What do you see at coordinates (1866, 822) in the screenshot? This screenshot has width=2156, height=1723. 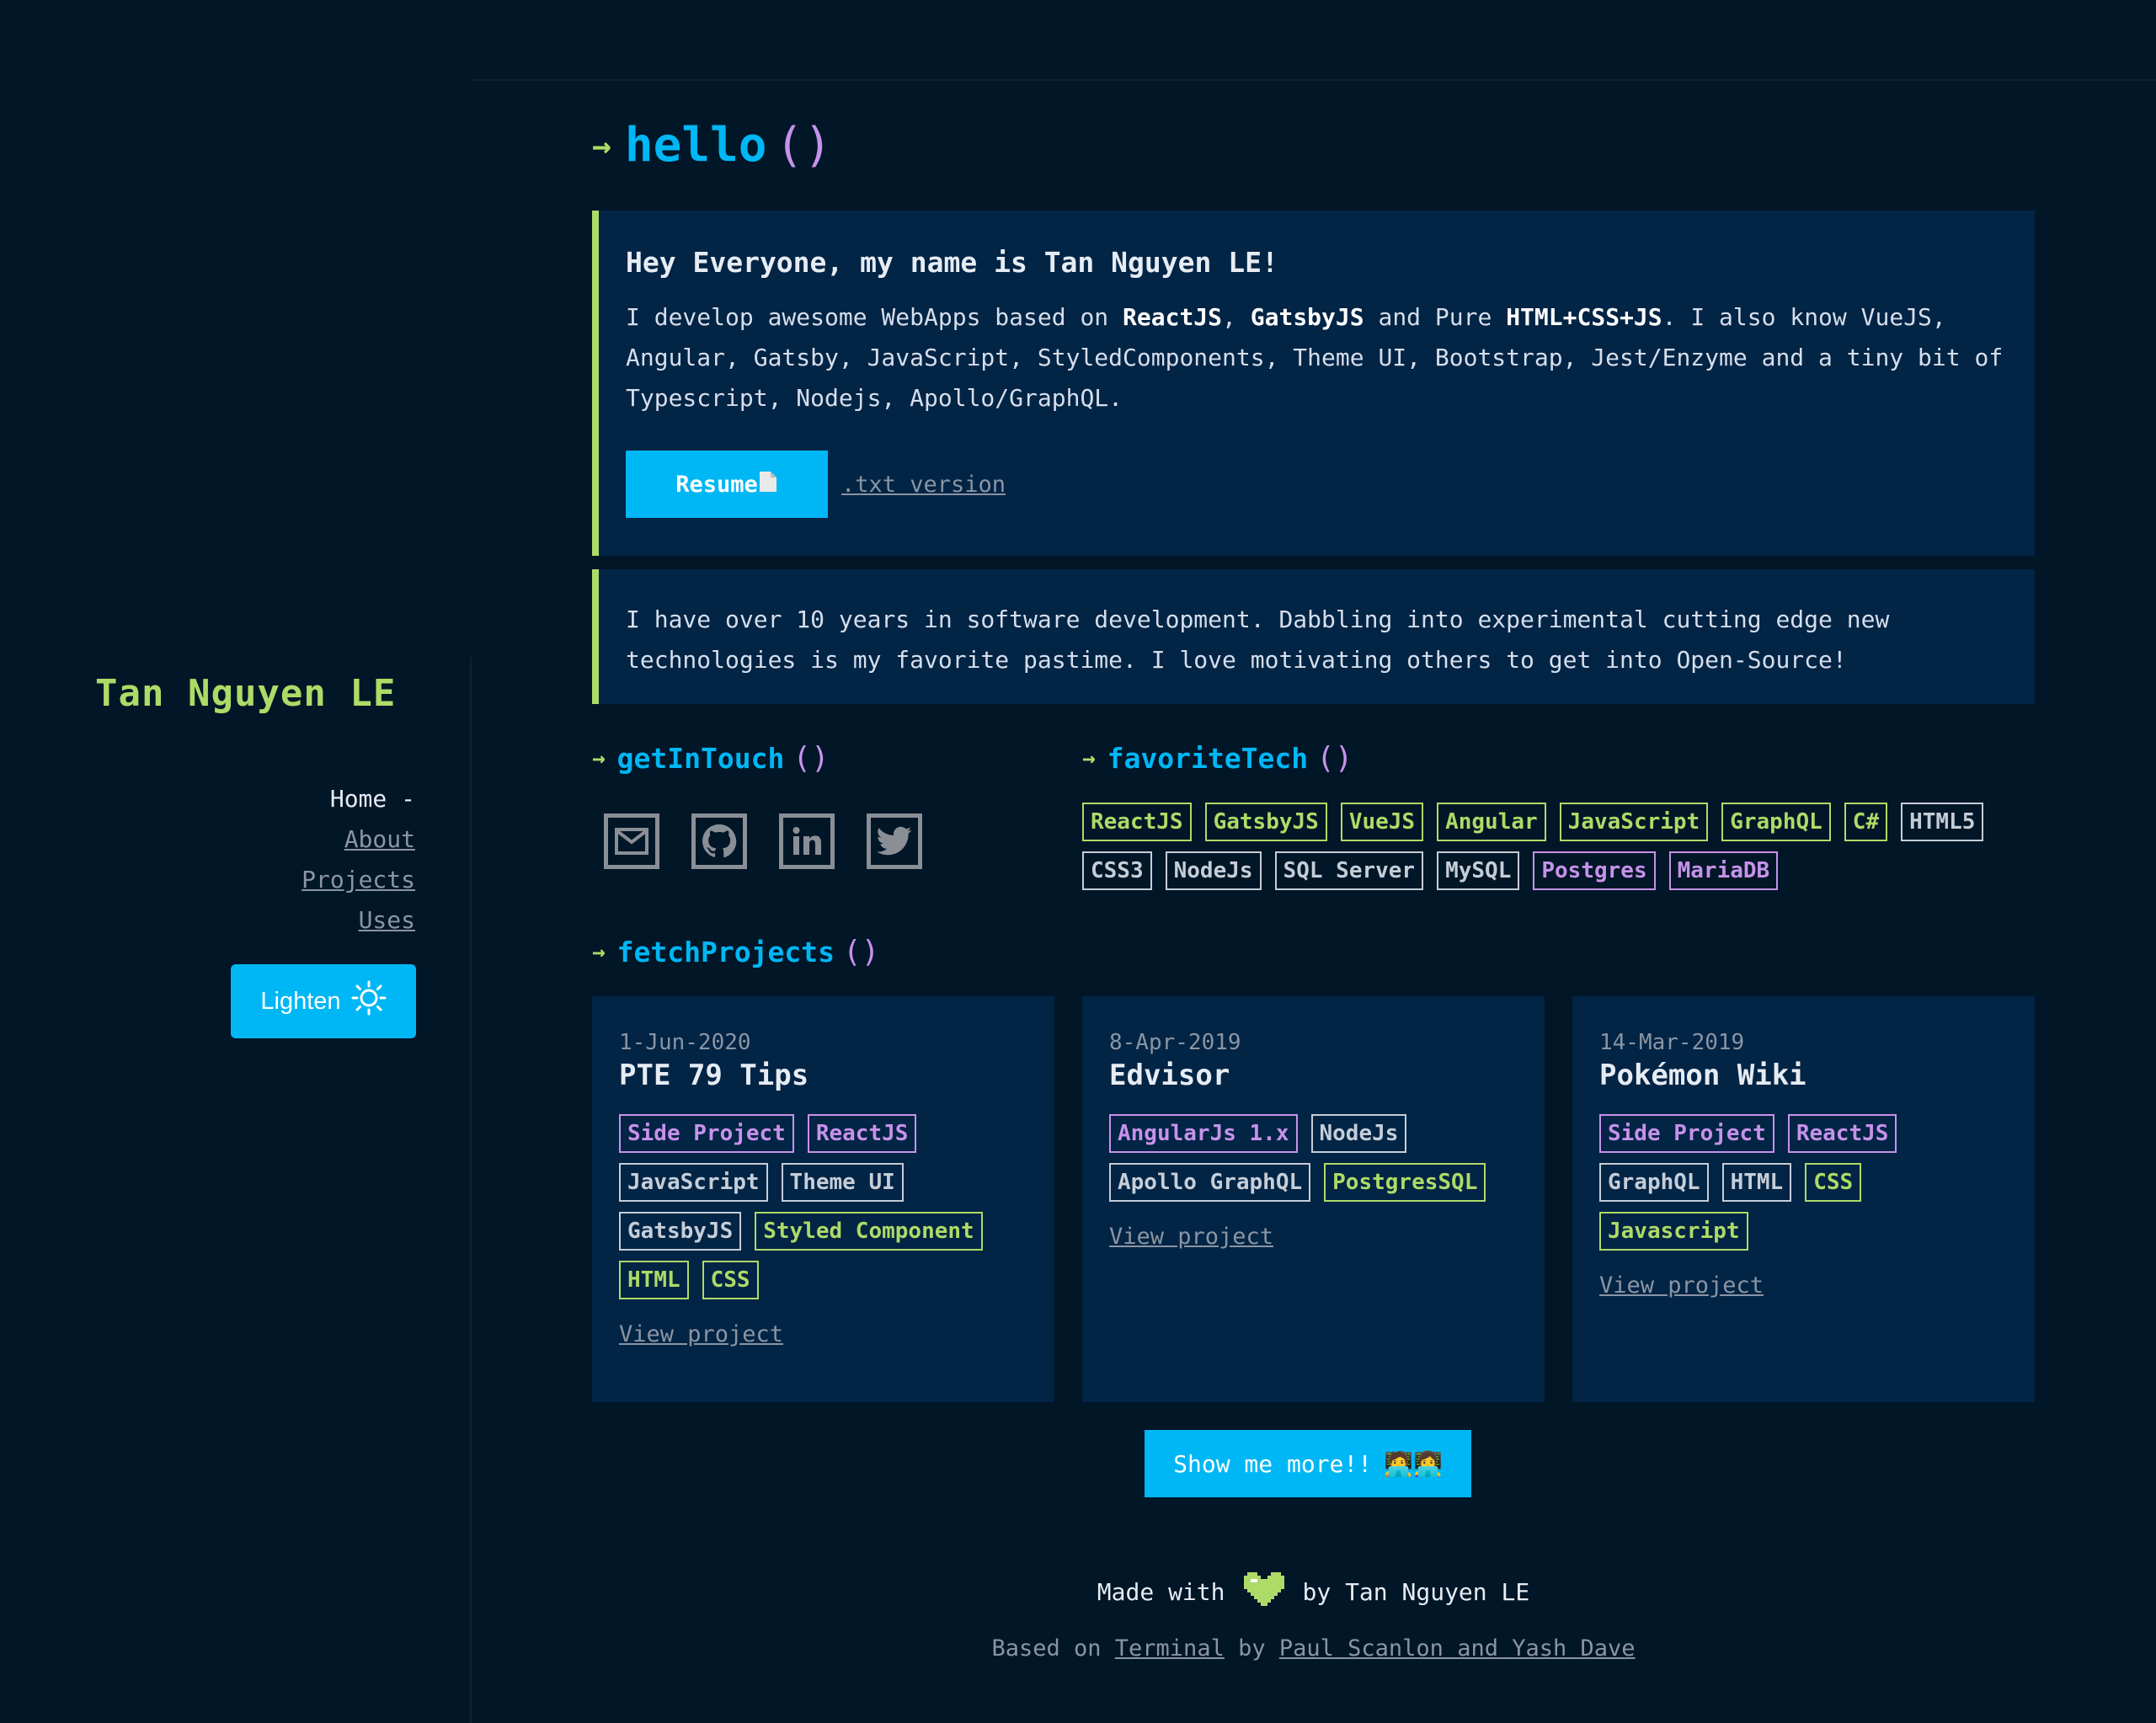 I see `tech-tag: C#` at bounding box center [1866, 822].